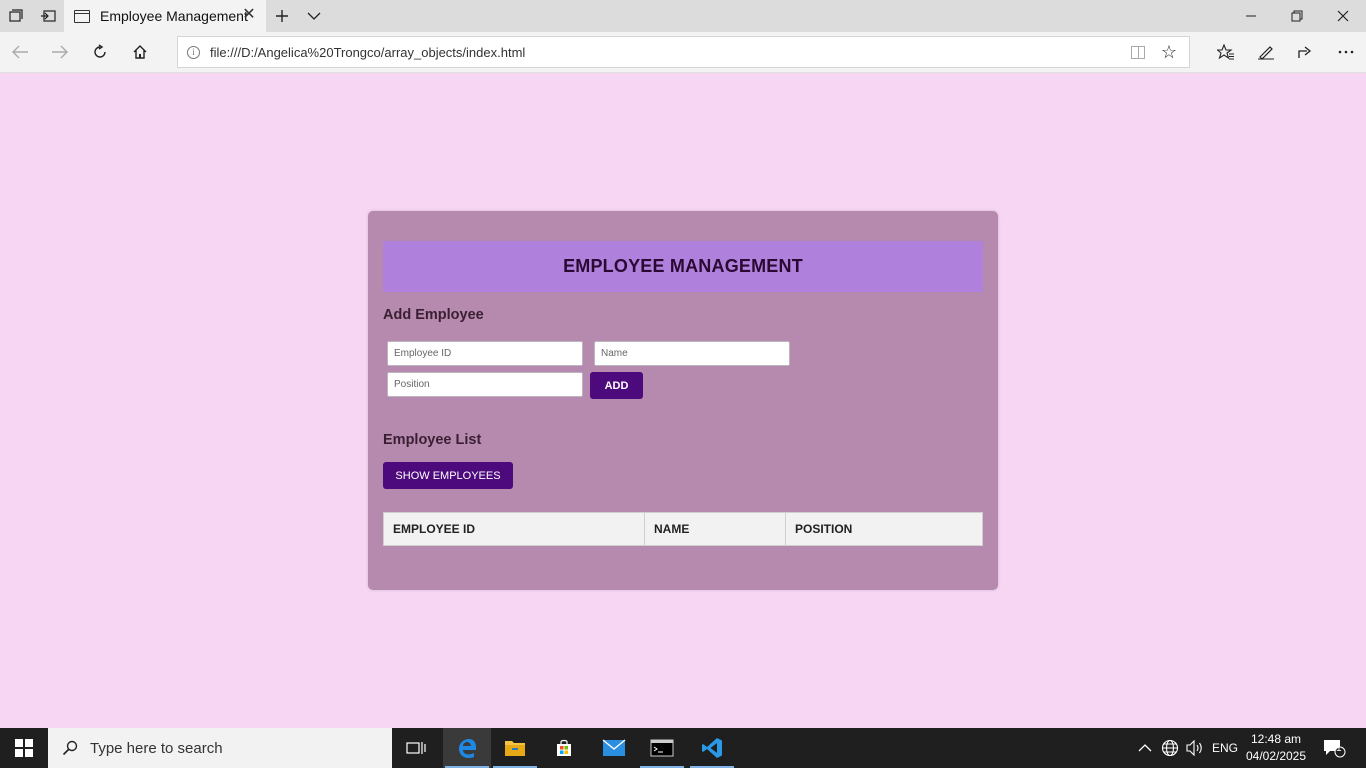  I want to click on close-tab-icon: ✕, so click(249, 15).